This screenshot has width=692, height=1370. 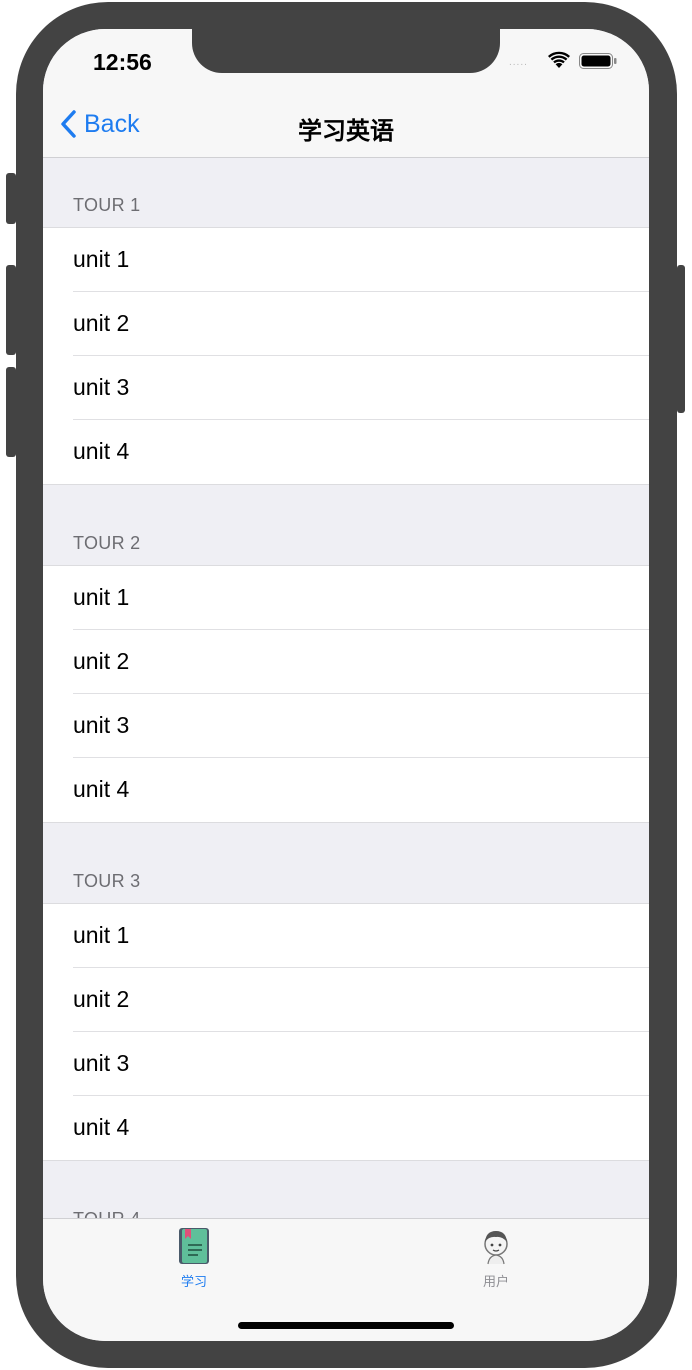 I want to click on volume-up-button, so click(x=11, y=310).